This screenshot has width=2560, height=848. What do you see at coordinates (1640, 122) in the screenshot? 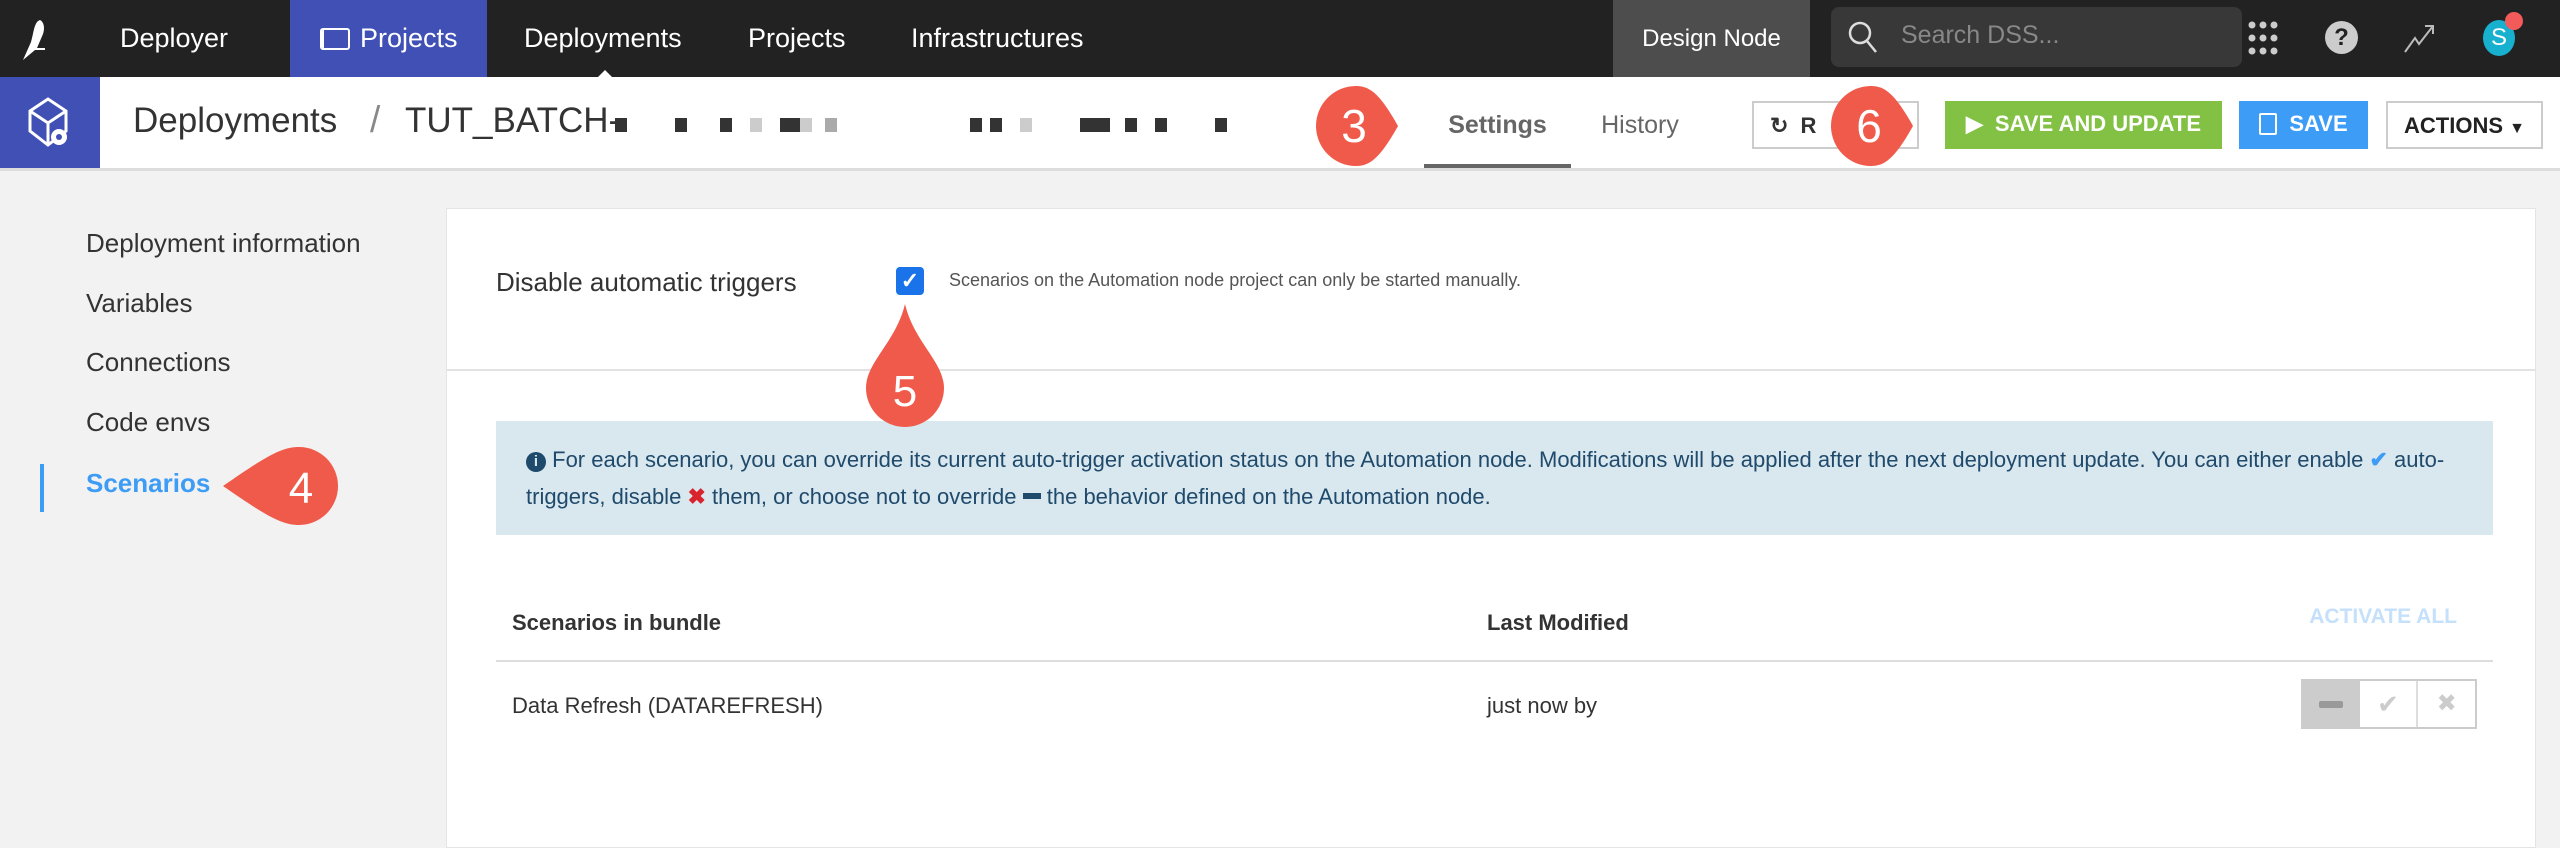
I see `tab-history: History` at bounding box center [1640, 122].